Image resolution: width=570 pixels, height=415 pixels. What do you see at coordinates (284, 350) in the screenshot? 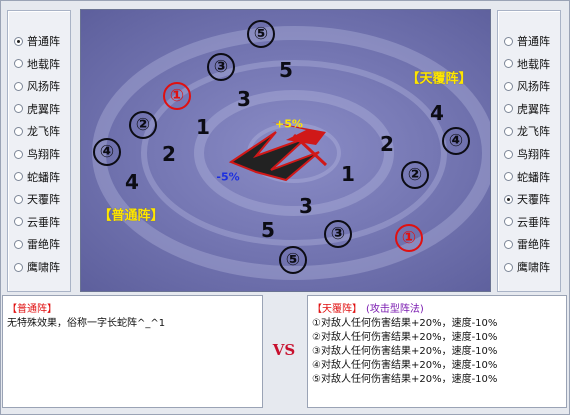
I see `vs-label: VS` at bounding box center [284, 350].